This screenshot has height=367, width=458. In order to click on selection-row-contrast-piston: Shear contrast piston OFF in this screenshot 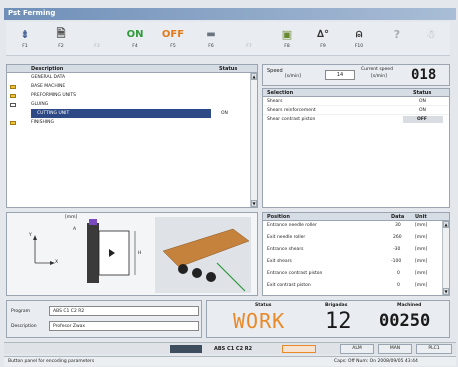, I will do `click(356, 119)`.